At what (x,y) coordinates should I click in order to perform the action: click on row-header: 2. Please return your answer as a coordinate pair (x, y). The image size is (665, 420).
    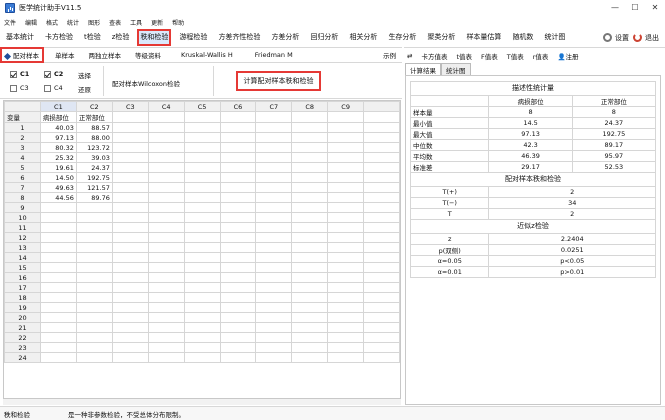
    Looking at the image, I should click on (22, 137).